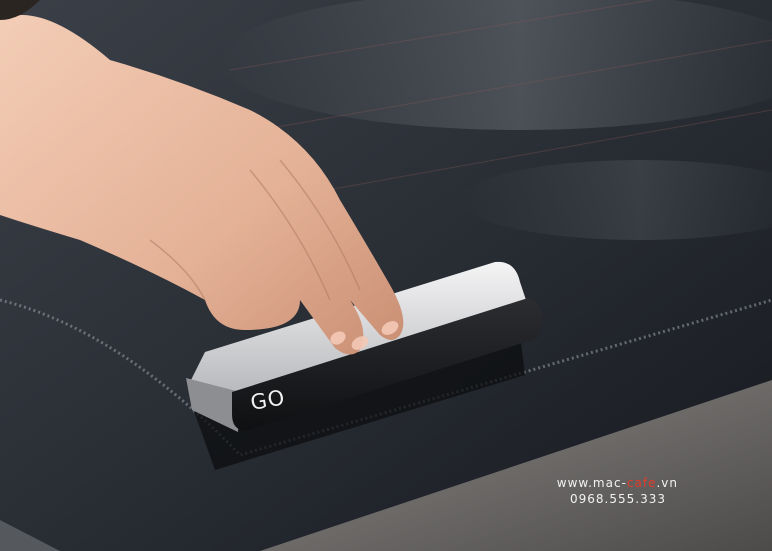 The width and height of the screenshot is (772, 551). I want to click on watermark-site-accent: cafe, so click(641, 483).